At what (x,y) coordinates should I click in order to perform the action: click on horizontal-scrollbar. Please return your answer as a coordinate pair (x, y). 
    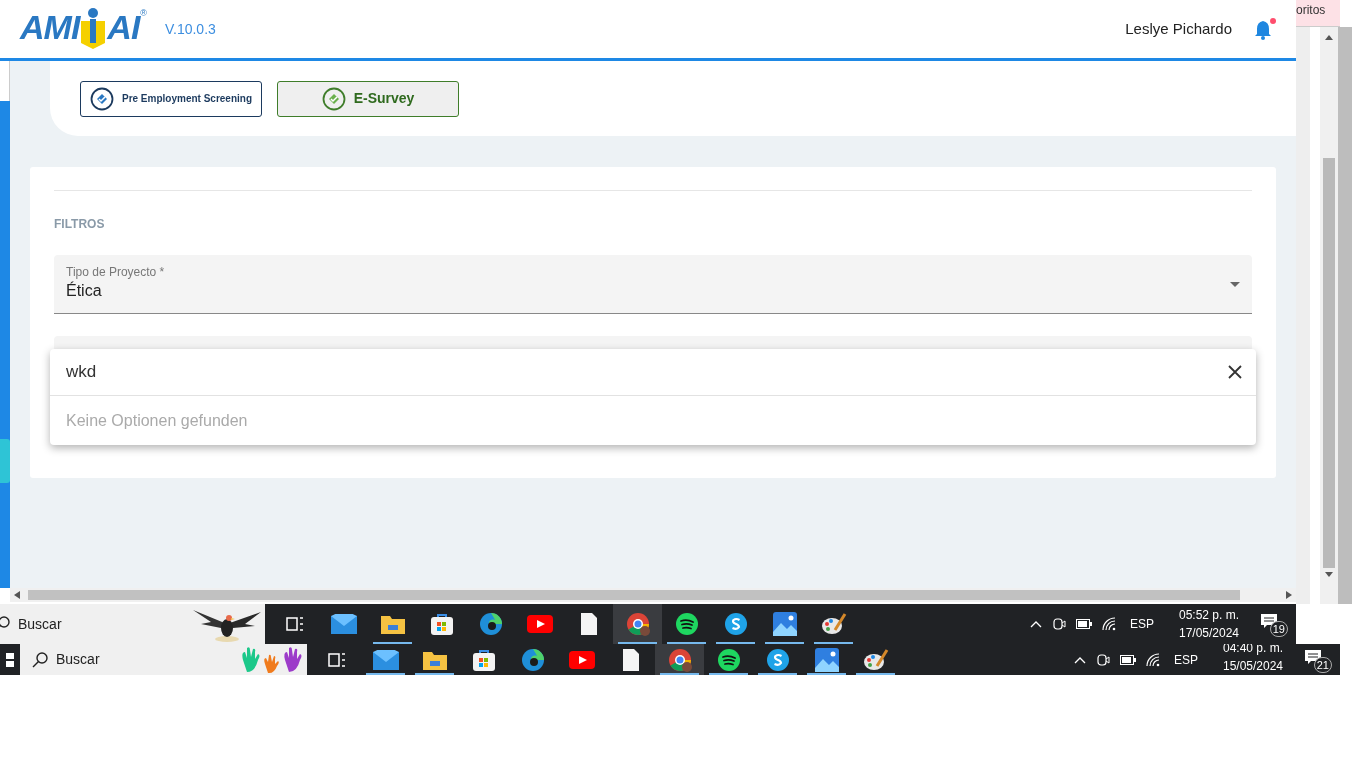
    Looking at the image, I should click on (653, 595).